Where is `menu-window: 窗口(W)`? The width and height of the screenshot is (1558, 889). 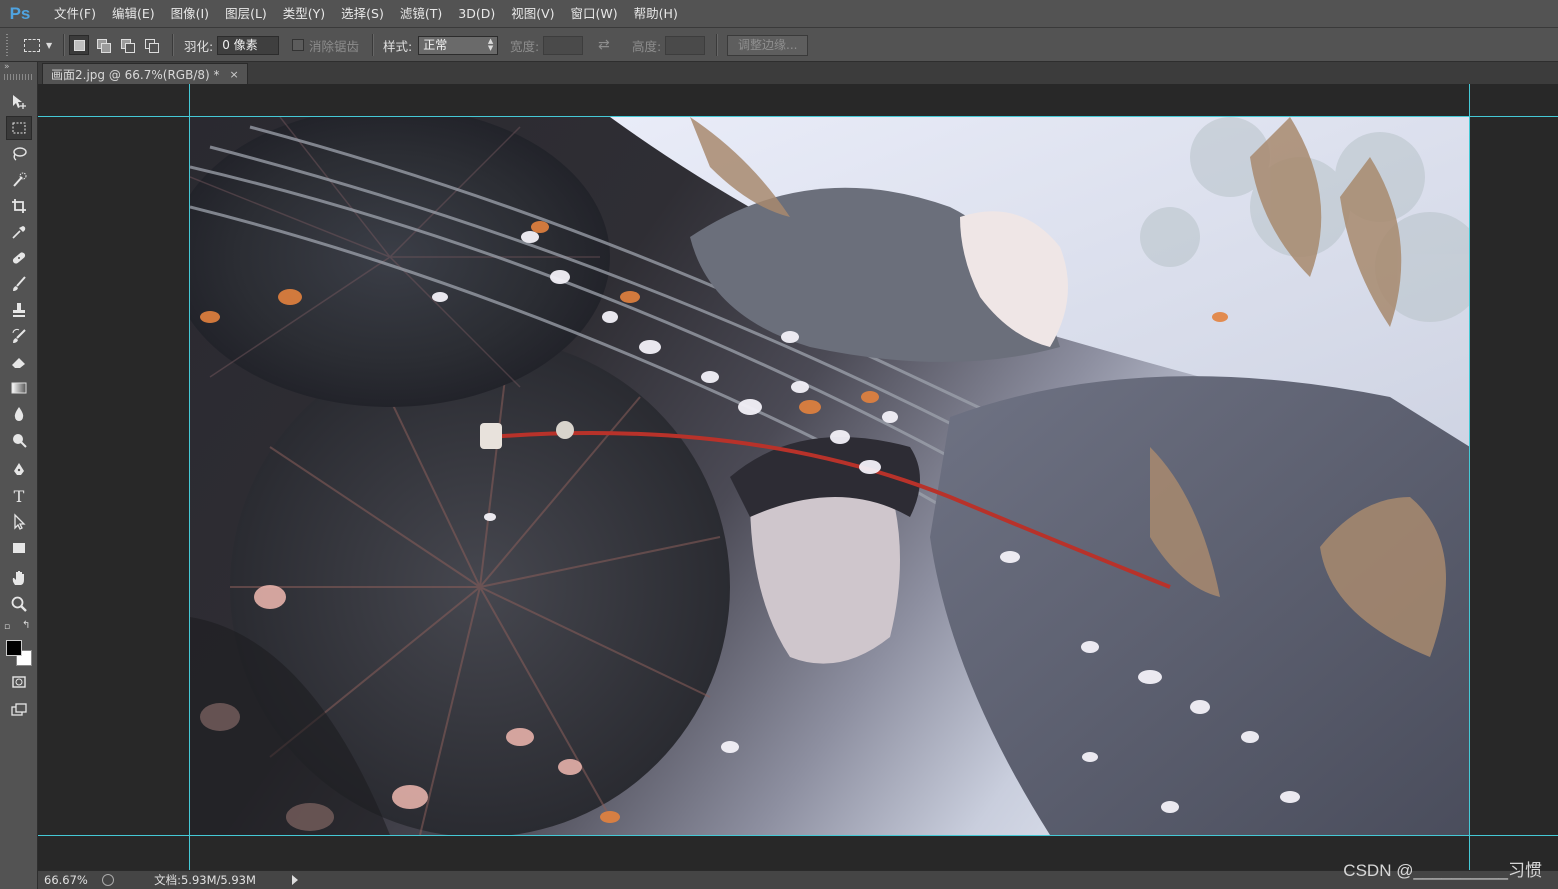
menu-window: 窗口(W) is located at coordinates (594, 14).